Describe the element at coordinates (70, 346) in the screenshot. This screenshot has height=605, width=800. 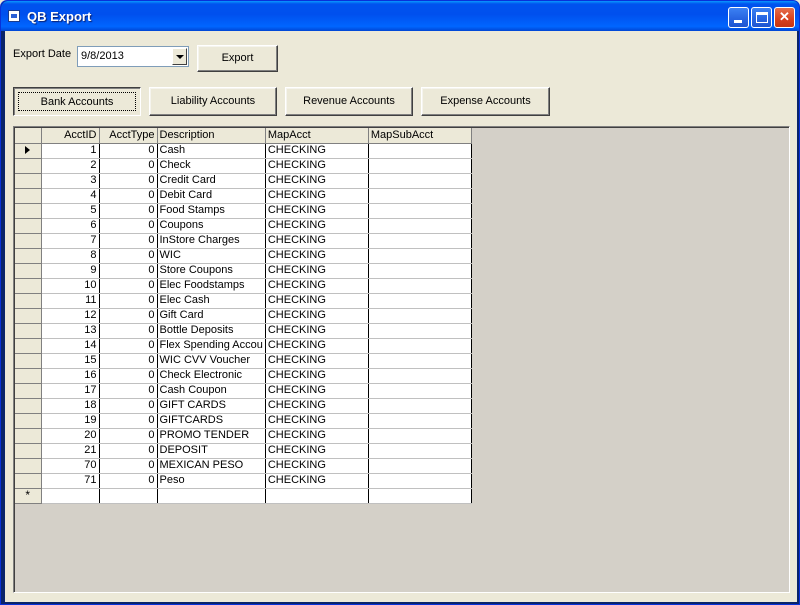
I see `acctid-cell: 14` at that location.